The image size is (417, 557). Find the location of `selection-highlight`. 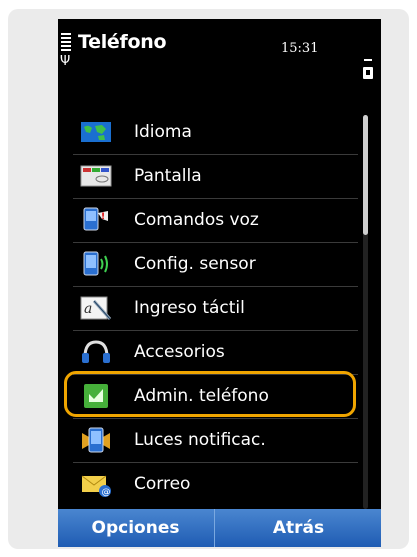

selection-highlight is located at coordinates (210, 394).